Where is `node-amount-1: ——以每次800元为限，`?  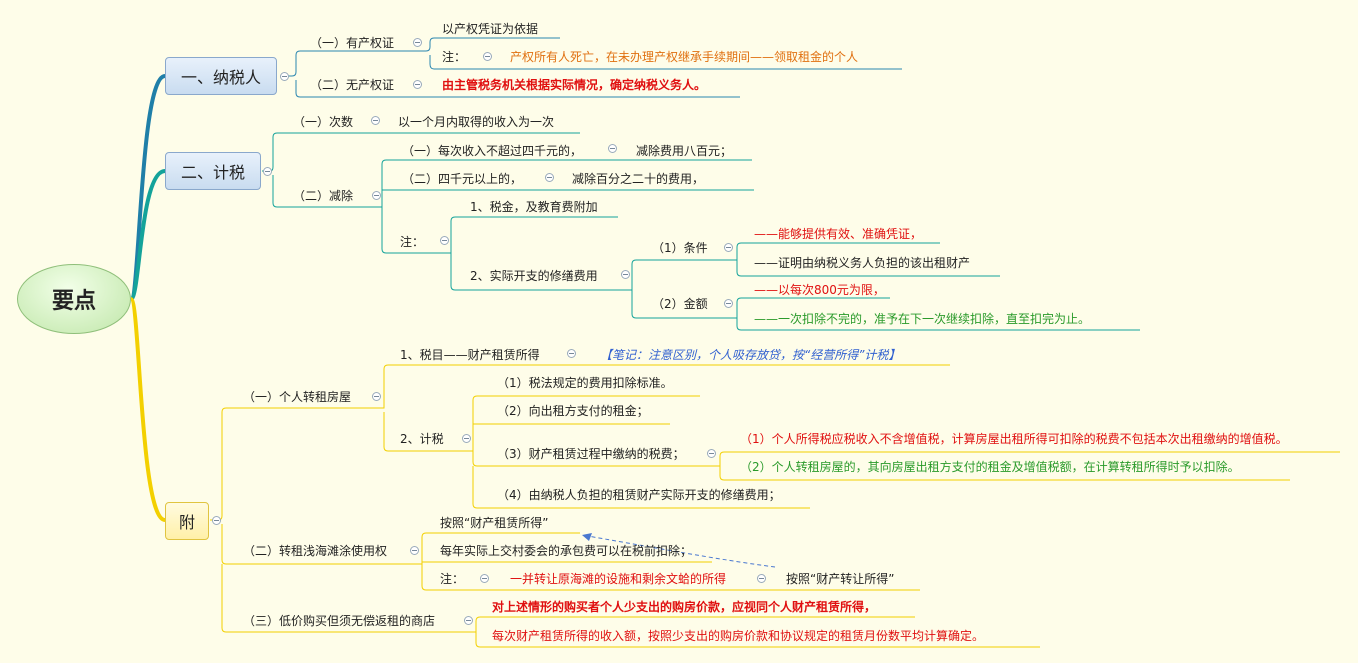
node-amount-1: ——以每次800元为限， is located at coordinates (819, 290).